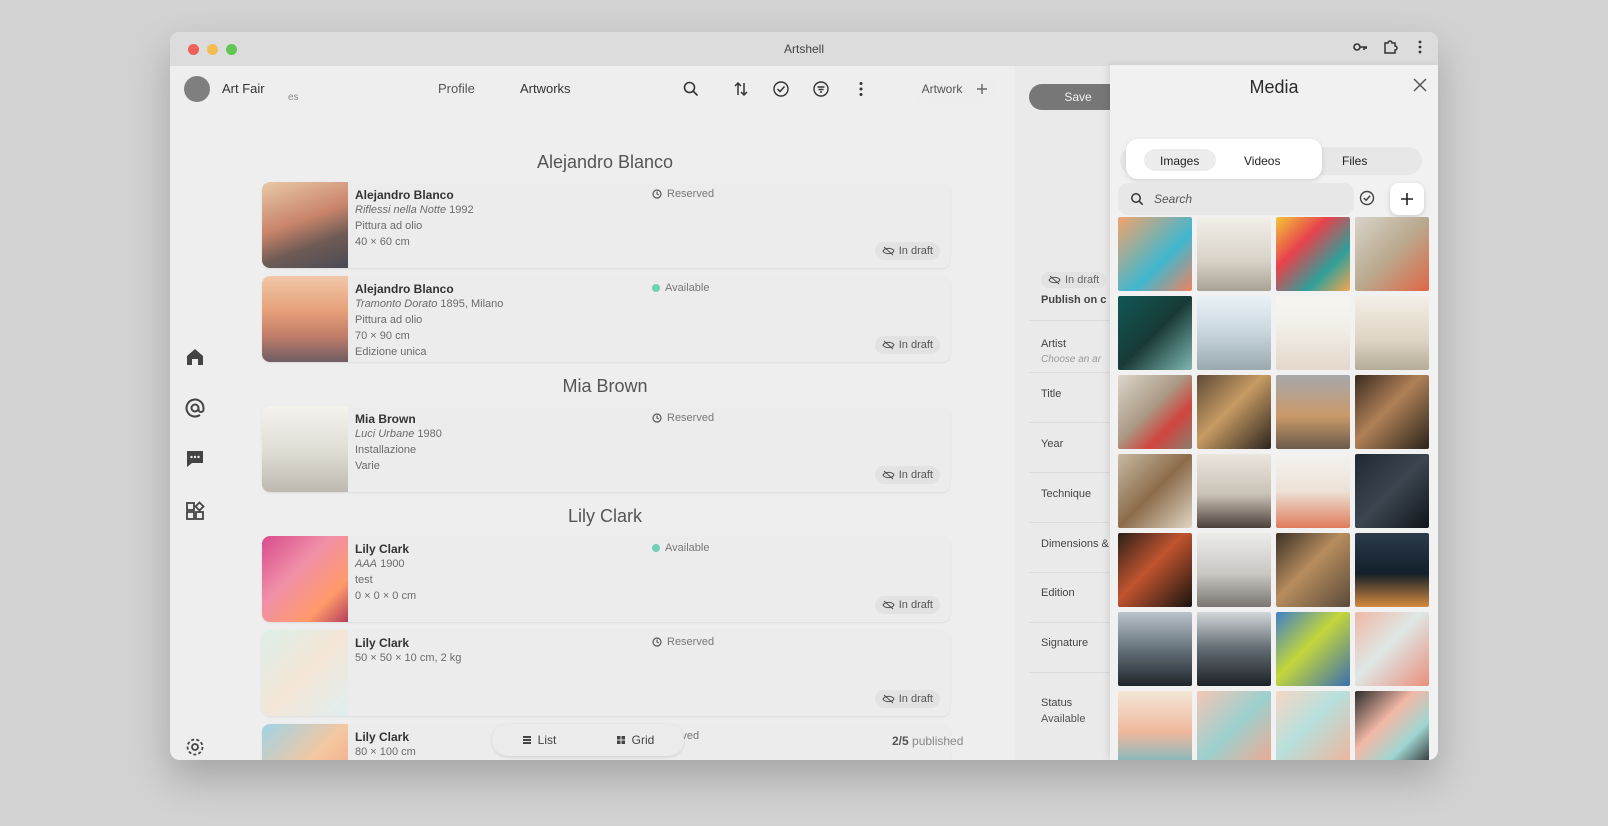 Image resolution: width=1608 pixels, height=826 pixels. What do you see at coordinates (656, 548) in the screenshot?
I see `available-dot` at bounding box center [656, 548].